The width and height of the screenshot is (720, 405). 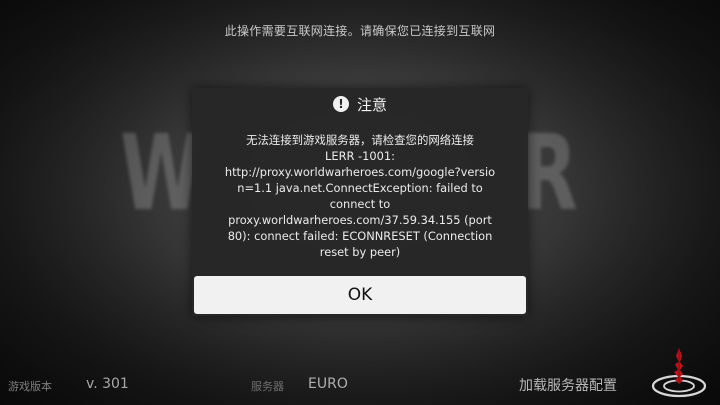 What do you see at coordinates (360, 31) in the screenshot?
I see `connection-notice: 此操作需要互联网连接。请确保您已连接到互联网` at bounding box center [360, 31].